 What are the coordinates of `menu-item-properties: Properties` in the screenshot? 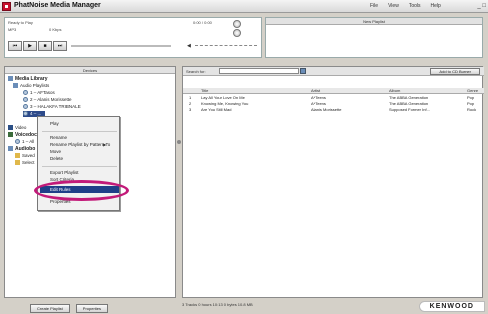 It's located at (60, 201).